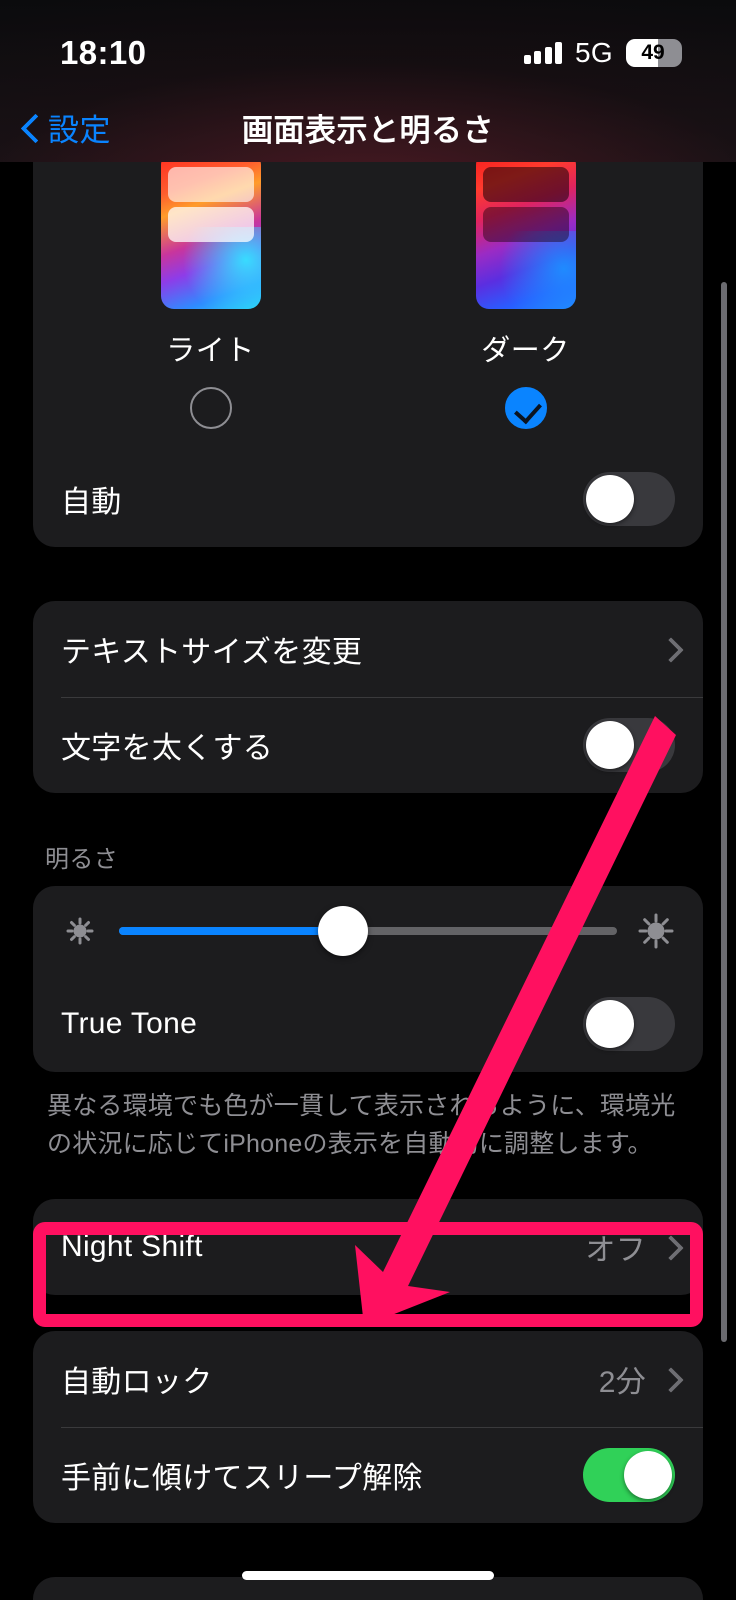 This screenshot has height=1600, width=736. Describe the element at coordinates (212, 652) in the screenshot. I see `row-label: テキストサイズを変更` at that location.